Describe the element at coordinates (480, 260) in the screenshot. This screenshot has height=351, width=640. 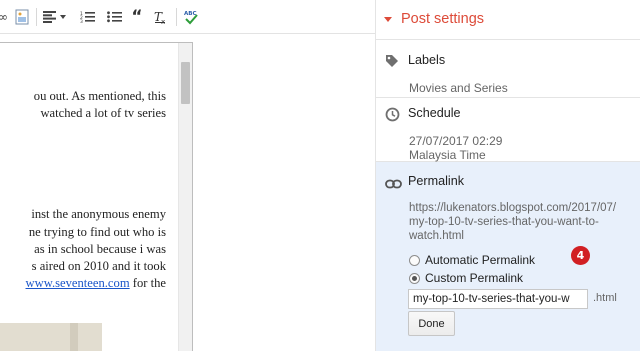
I see `automatic-permalink-label: Automatic Permalink` at that location.